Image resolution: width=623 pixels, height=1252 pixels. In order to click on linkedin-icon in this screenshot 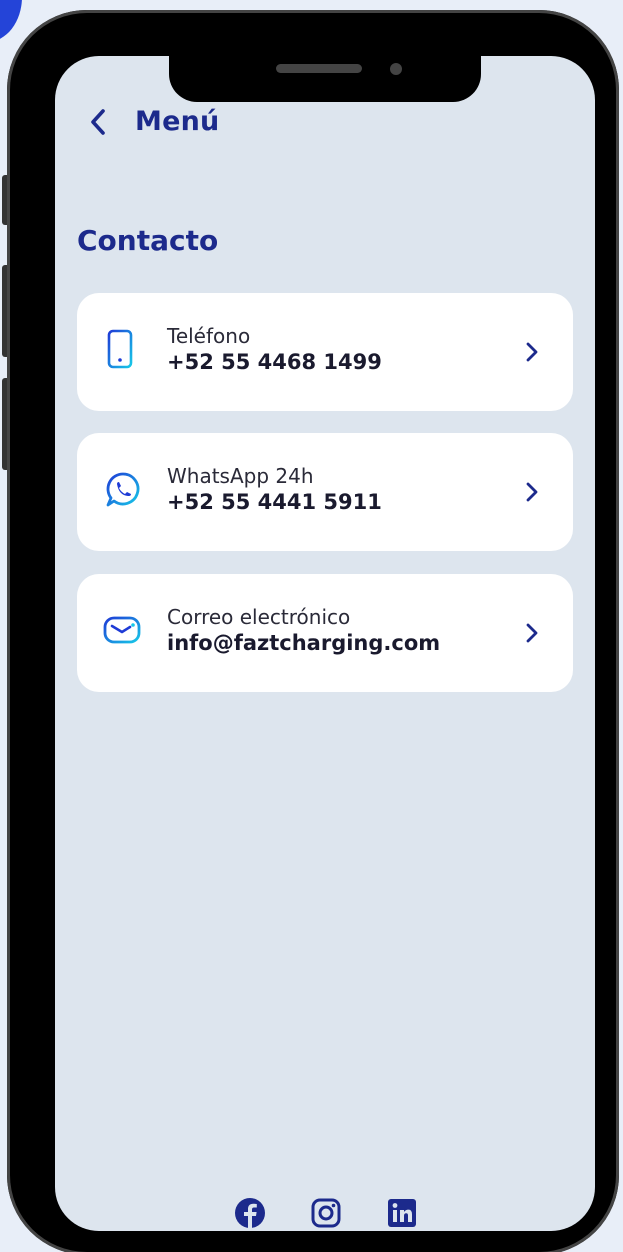, I will do `click(402, 1213)`.